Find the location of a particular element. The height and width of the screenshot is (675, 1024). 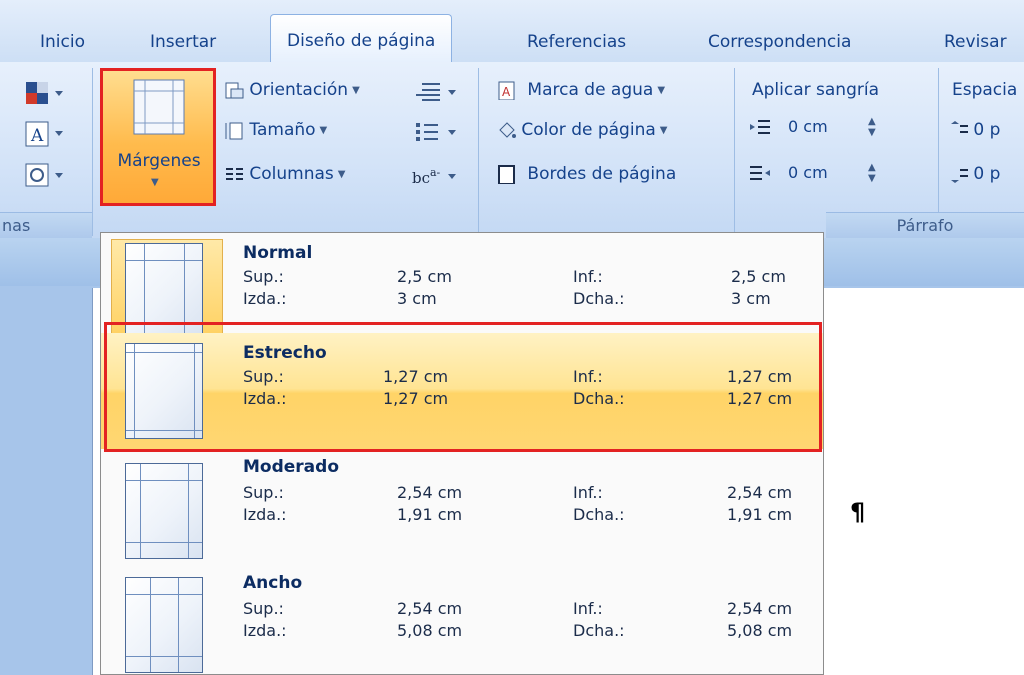

columns-label: Columnas is located at coordinates (291, 174).